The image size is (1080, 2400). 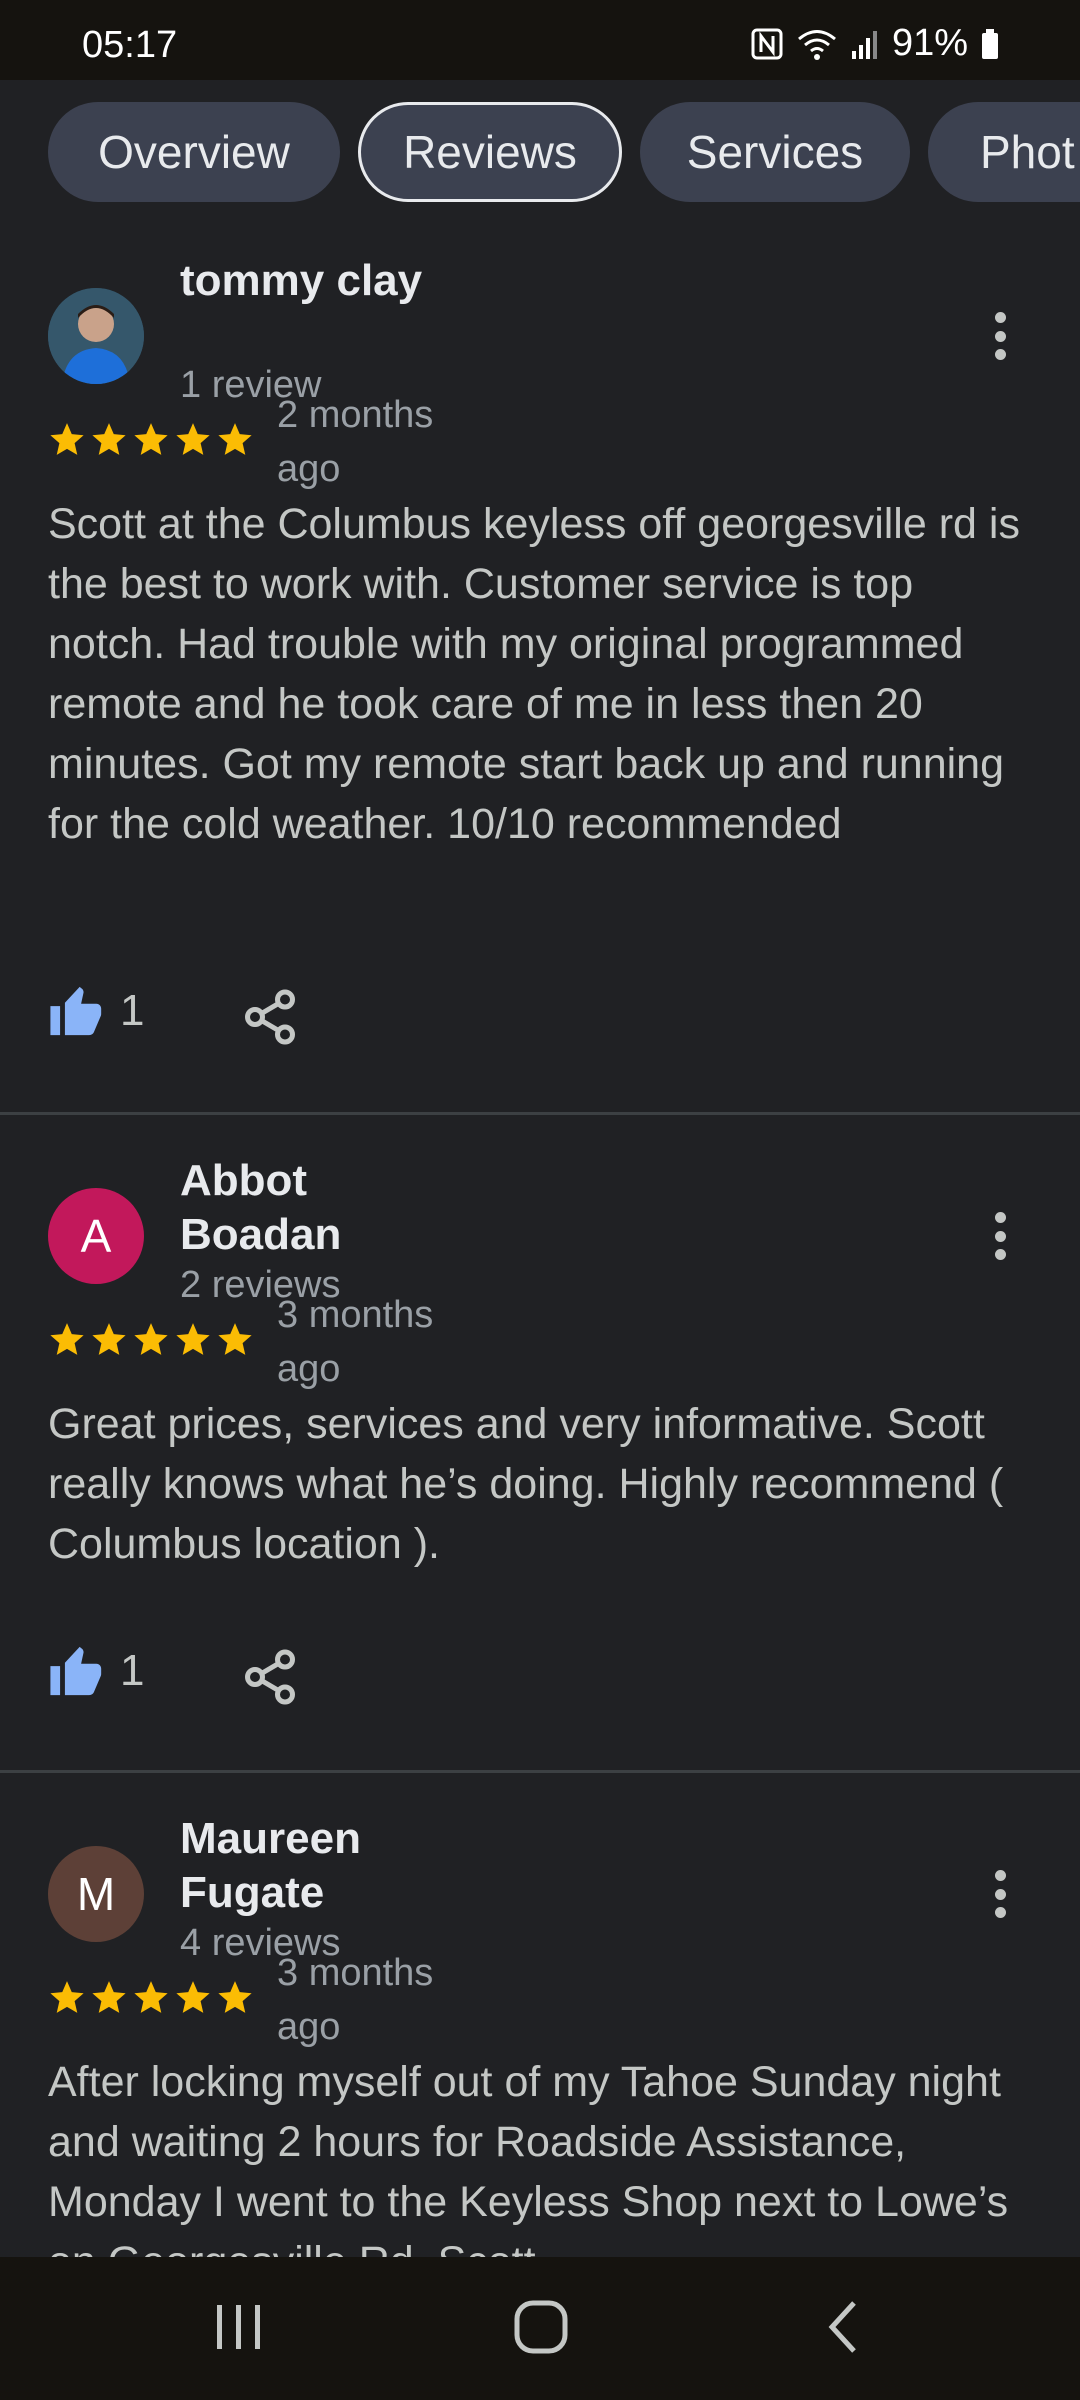 I want to click on home-icon, so click(x=541, y=2327).